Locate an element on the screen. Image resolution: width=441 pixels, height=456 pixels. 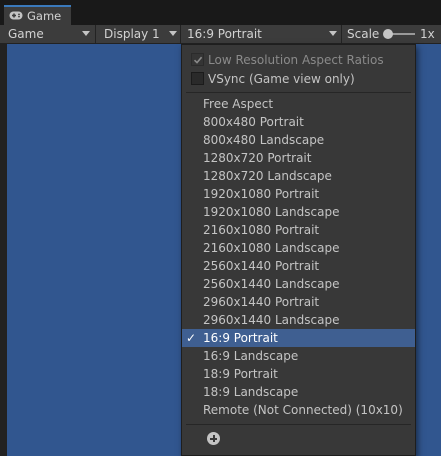
aspect-option: Free Aspect is located at coordinates (298, 104).